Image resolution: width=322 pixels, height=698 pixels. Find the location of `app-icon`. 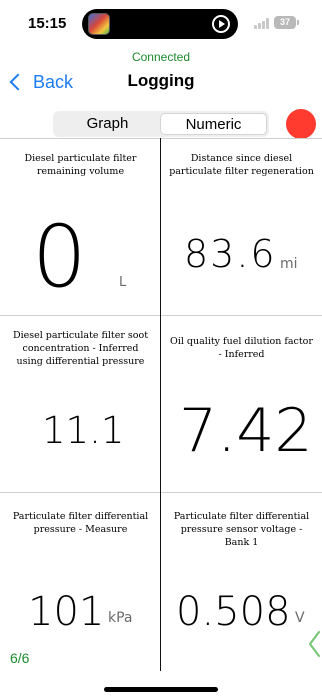

app-icon is located at coordinates (99, 24).